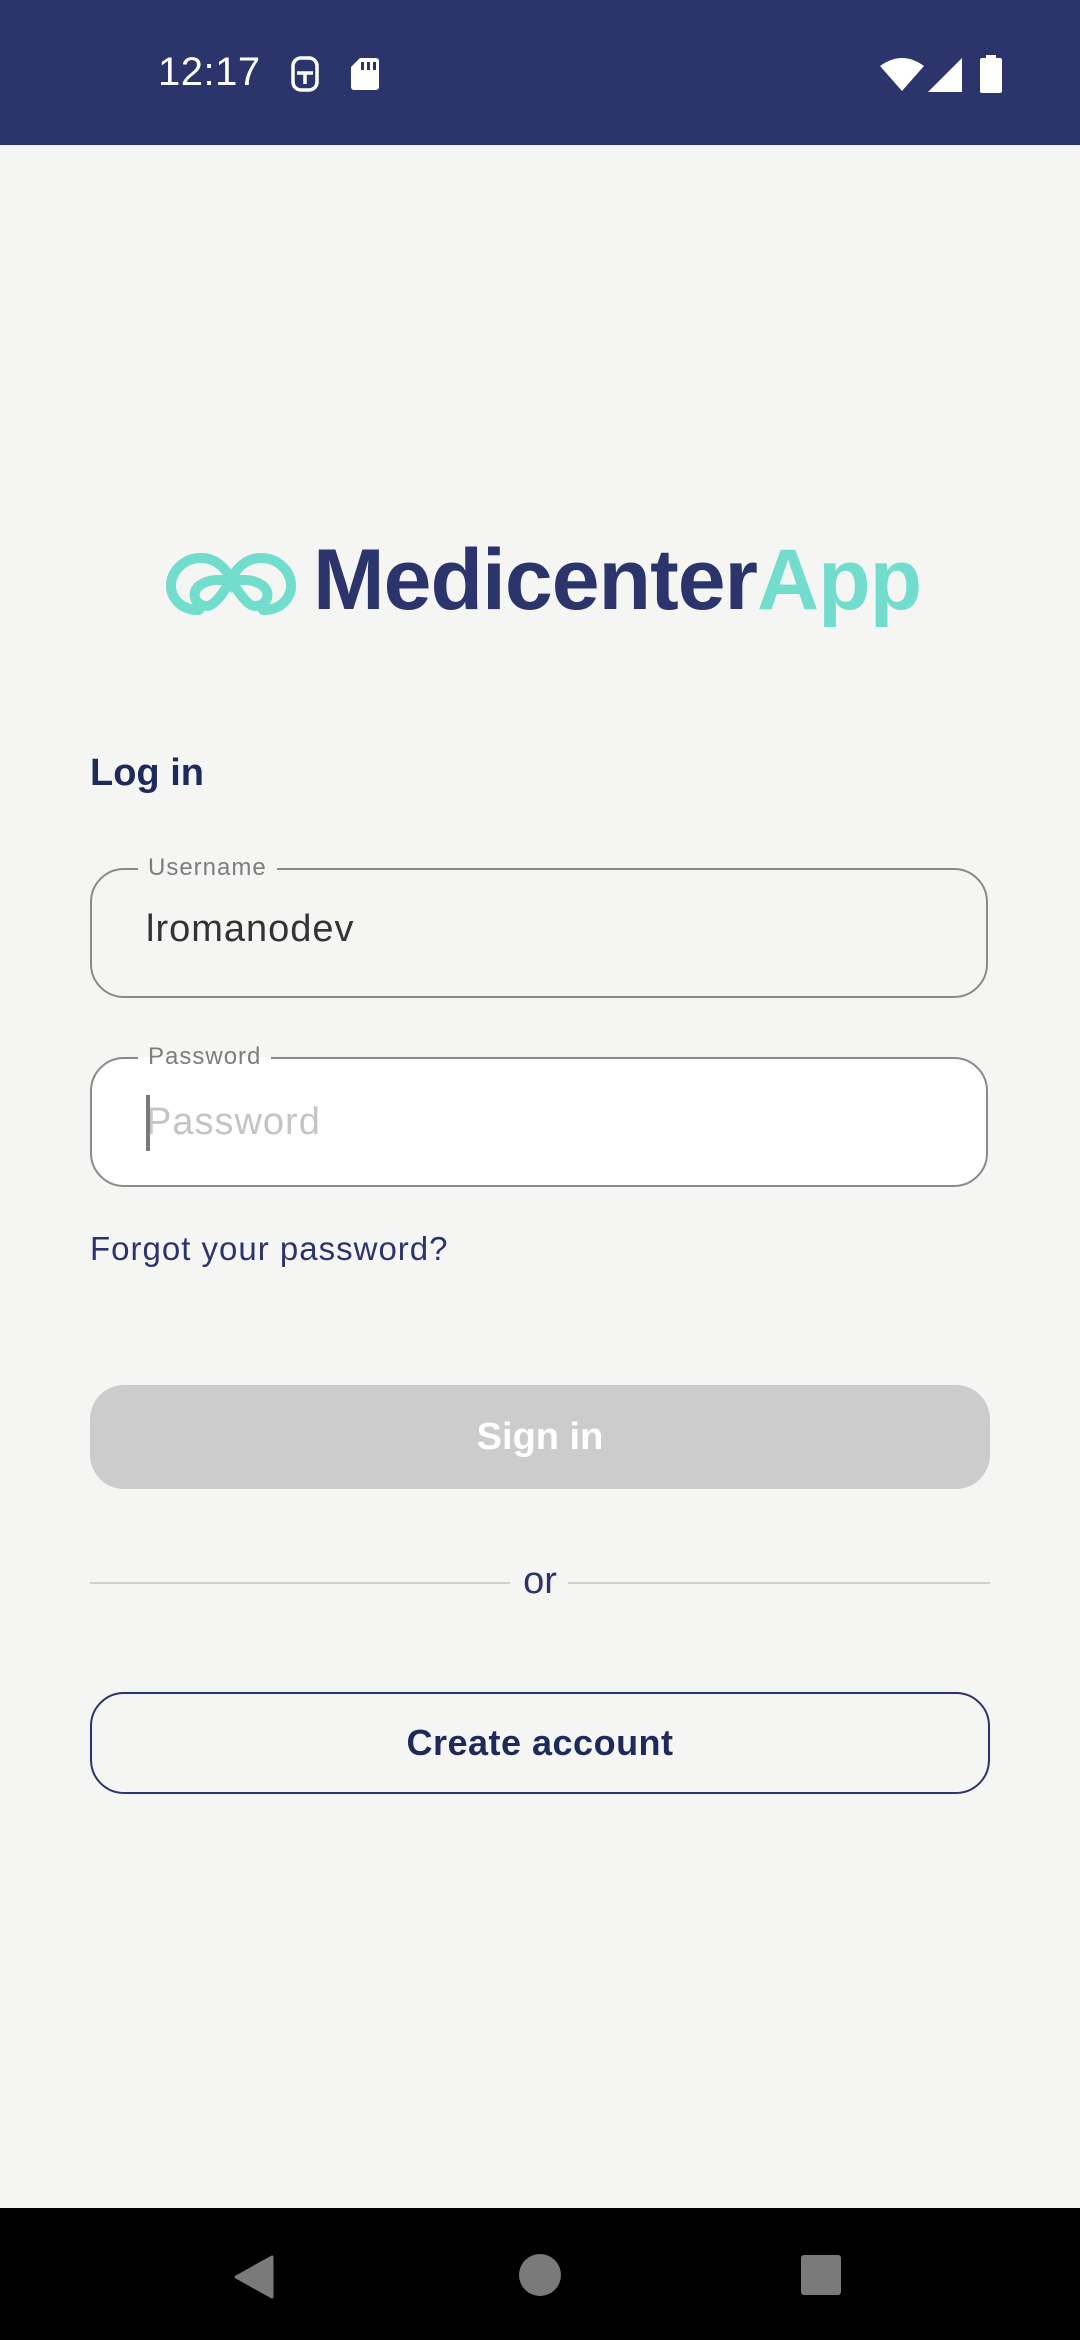  I want to click on status-time: 12:17, so click(209, 72).